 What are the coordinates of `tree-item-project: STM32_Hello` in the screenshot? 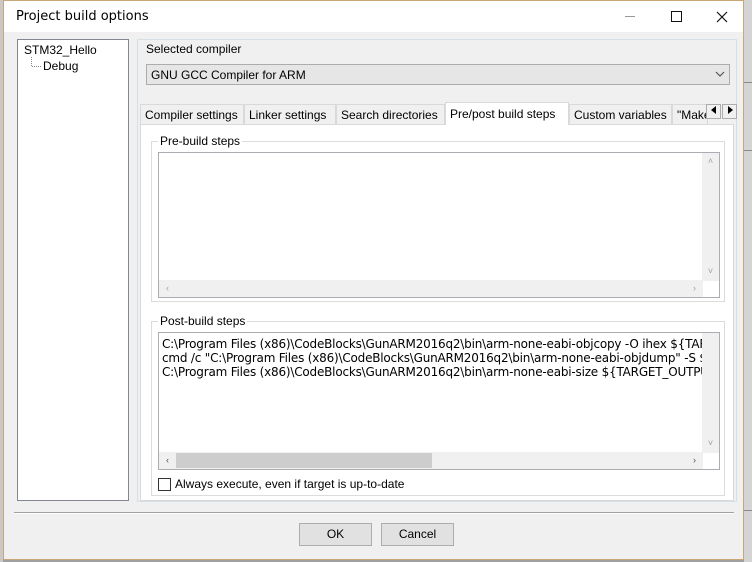 It's located at (60, 50).